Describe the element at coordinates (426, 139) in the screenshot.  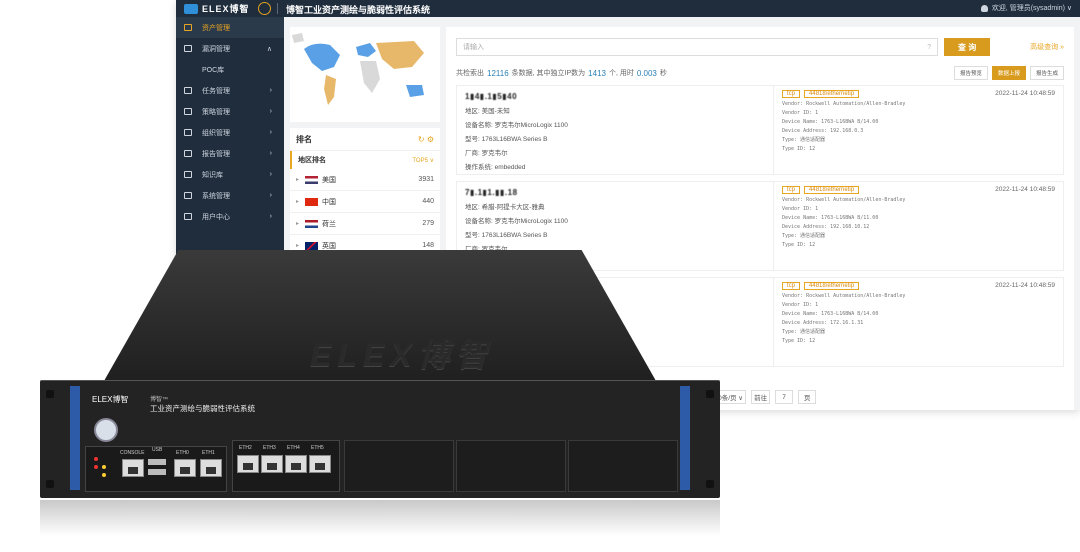
I see `refresh-icon: ↻ ⚙` at that location.